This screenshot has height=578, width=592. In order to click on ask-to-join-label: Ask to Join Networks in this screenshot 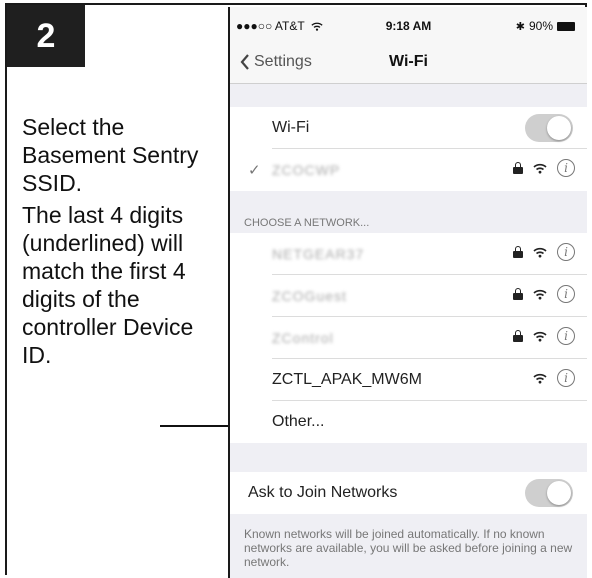, I will do `click(323, 492)`.